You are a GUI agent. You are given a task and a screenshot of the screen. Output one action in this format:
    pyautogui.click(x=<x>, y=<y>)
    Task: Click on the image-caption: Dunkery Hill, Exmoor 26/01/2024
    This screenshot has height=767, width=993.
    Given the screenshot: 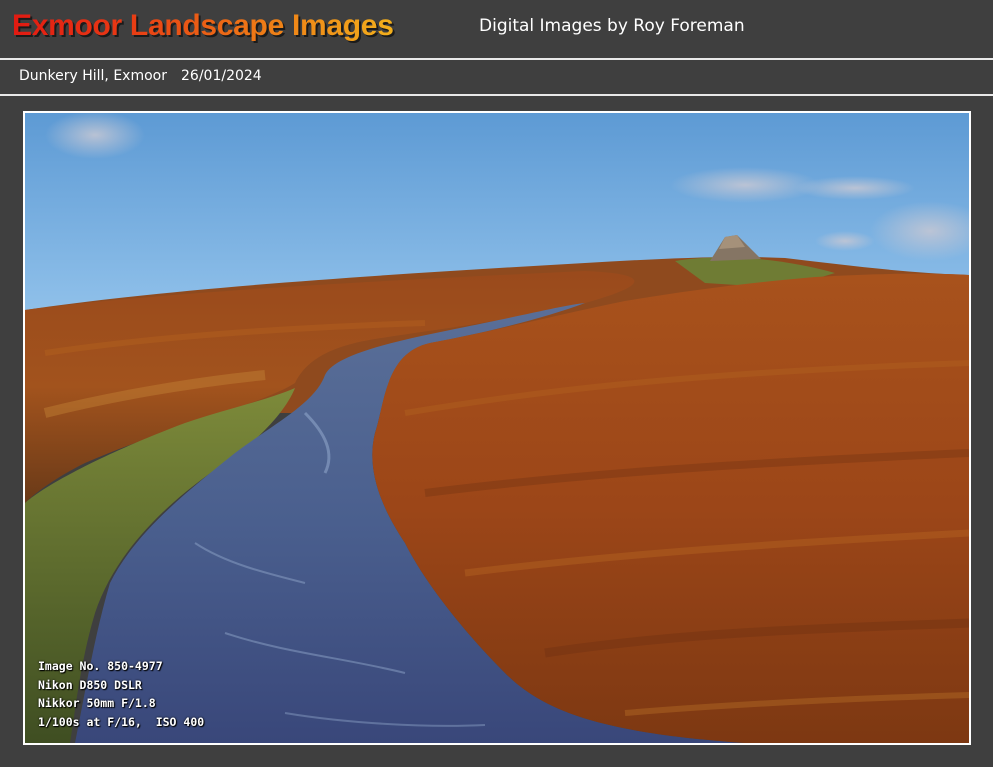 What is the action you would take?
    pyautogui.click(x=140, y=76)
    